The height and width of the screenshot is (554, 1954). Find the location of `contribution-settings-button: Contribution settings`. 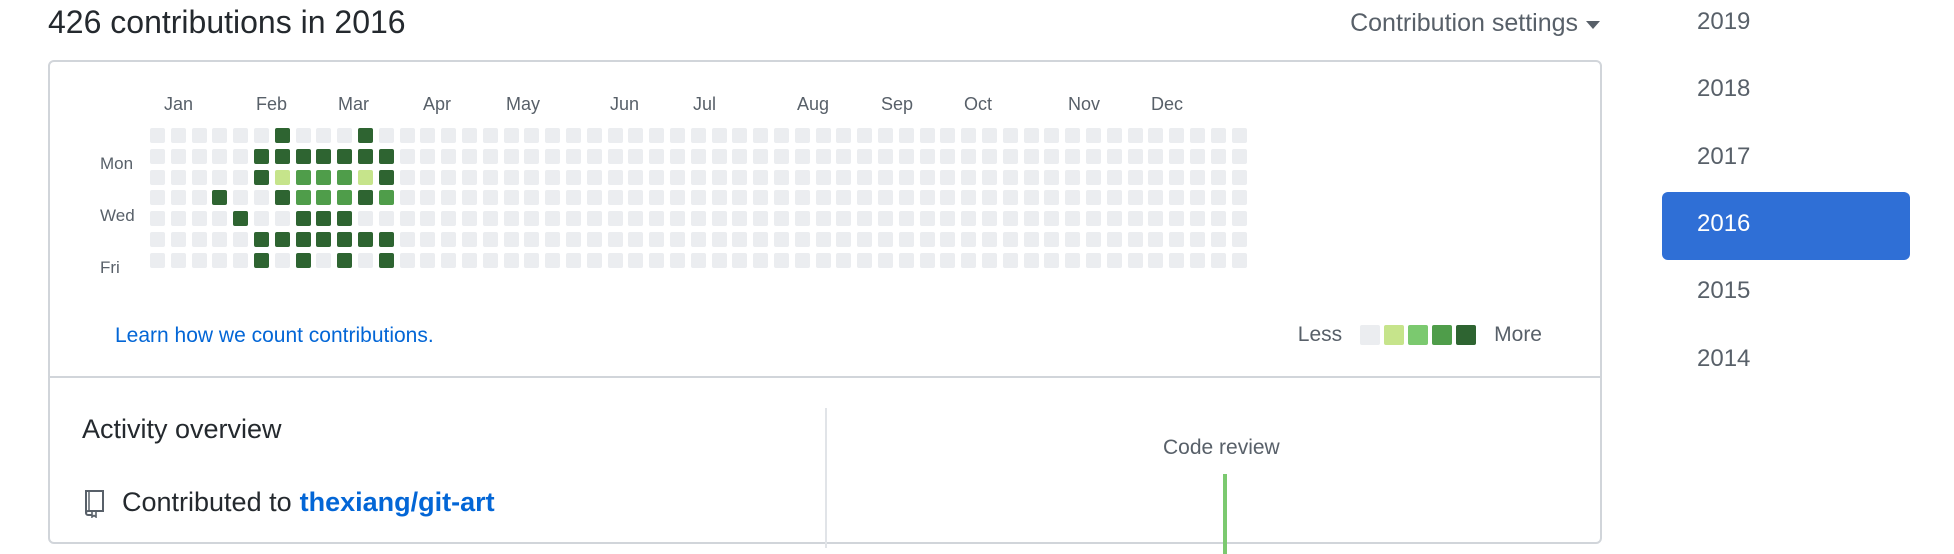

contribution-settings-button: Contribution settings is located at coordinates (1475, 23).